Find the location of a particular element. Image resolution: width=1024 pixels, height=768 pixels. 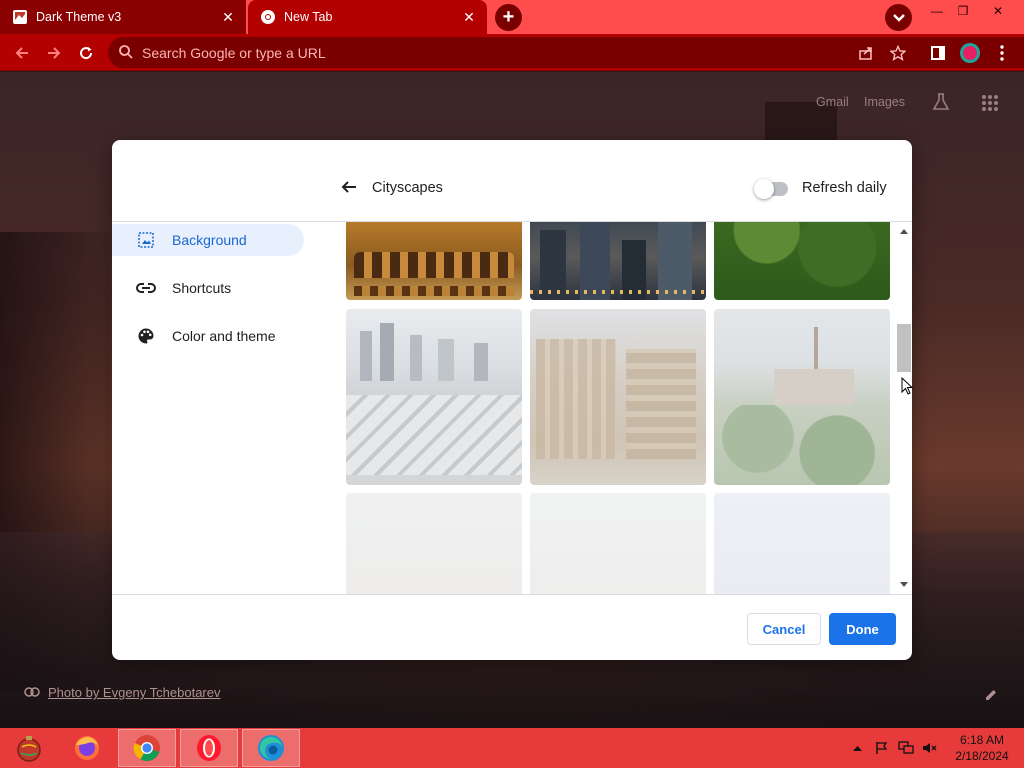

forward-icon is located at coordinates (54, 53).